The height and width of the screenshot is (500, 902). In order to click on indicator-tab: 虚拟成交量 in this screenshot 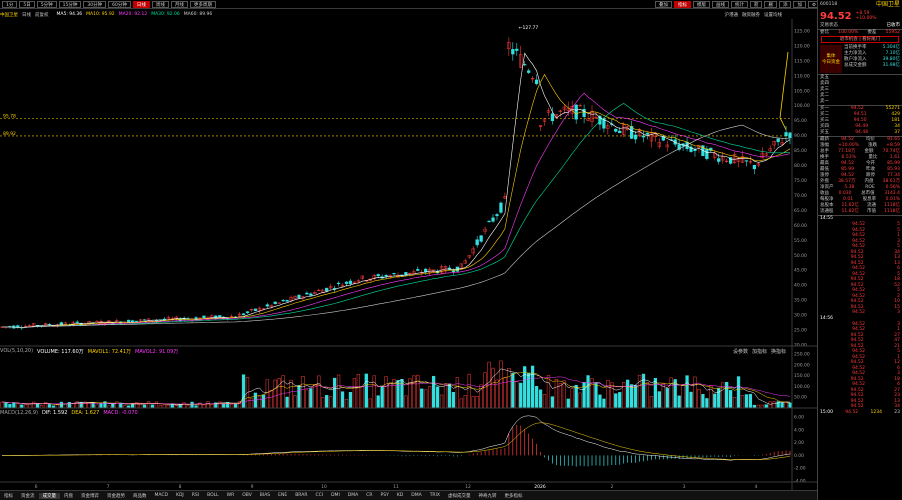, I will do `click(459, 496)`.